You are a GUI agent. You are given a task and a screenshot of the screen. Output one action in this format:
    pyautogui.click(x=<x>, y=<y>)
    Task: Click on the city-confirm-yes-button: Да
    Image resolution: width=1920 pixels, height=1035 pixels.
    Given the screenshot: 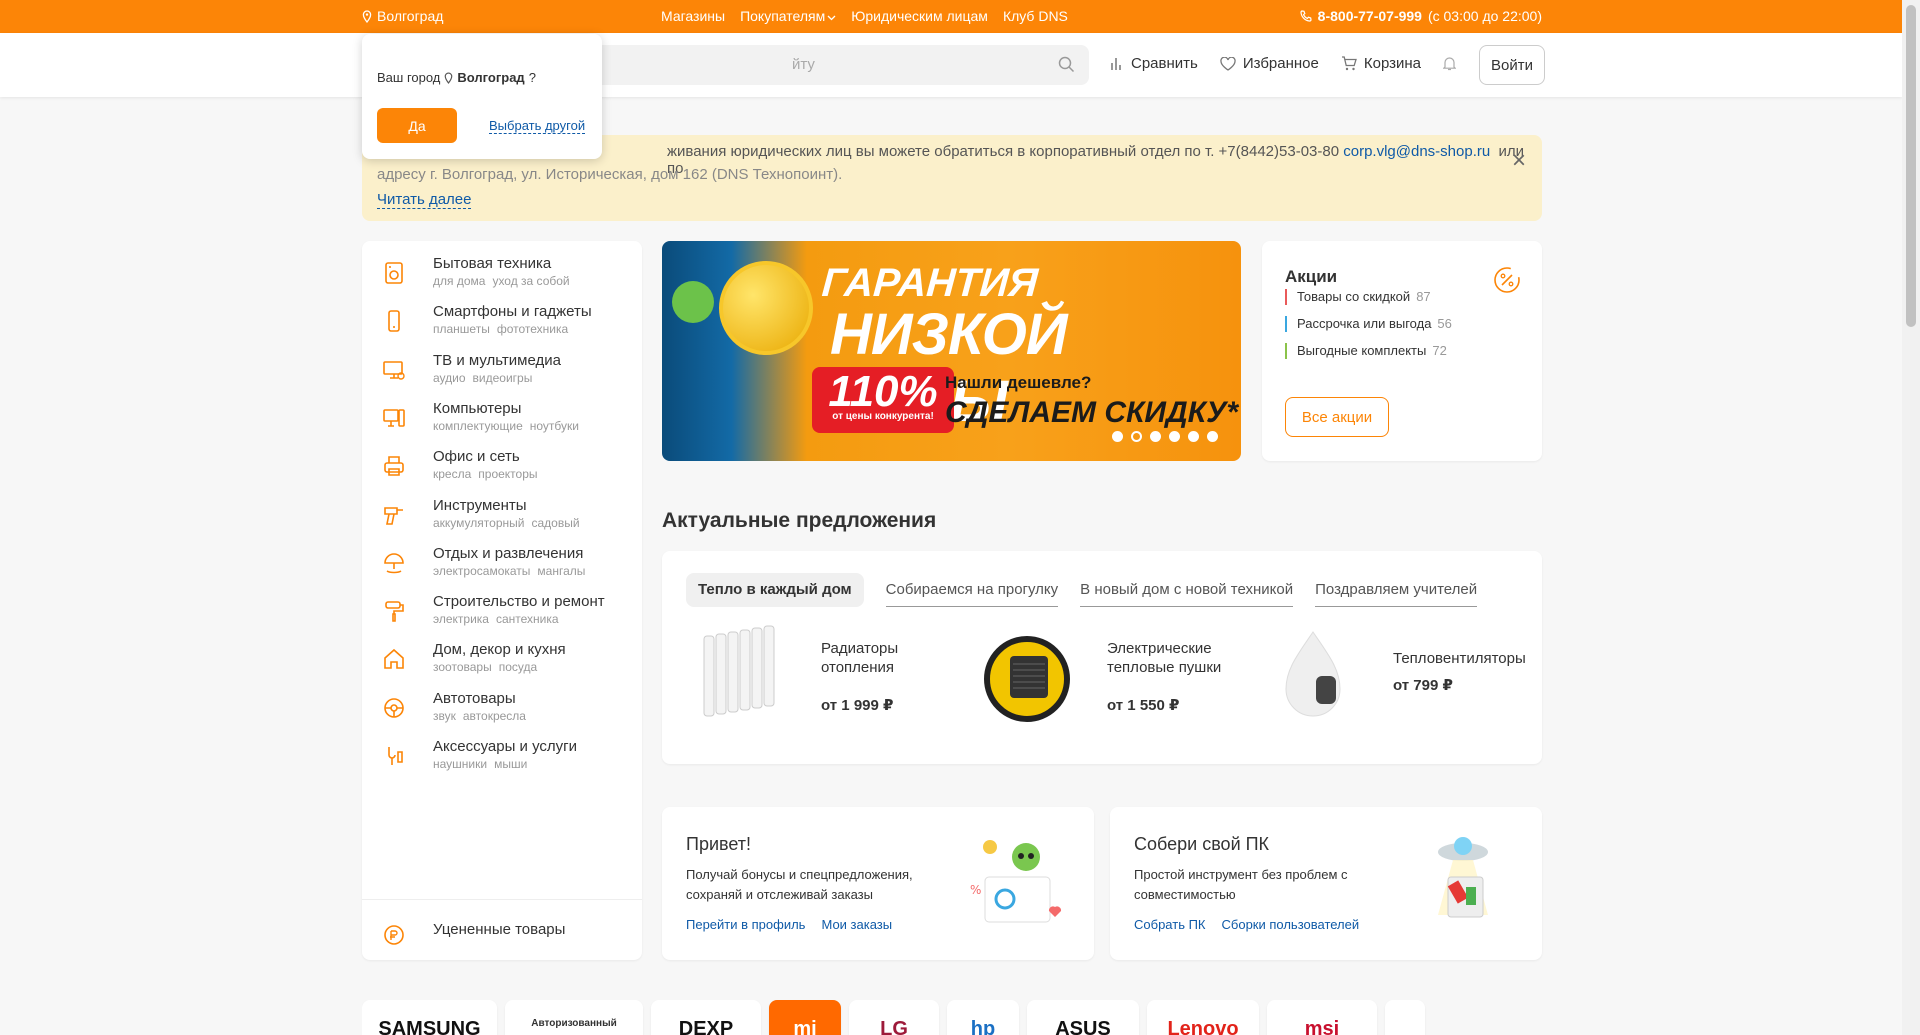 What is the action you would take?
    pyautogui.click(x=417, y=125)
    